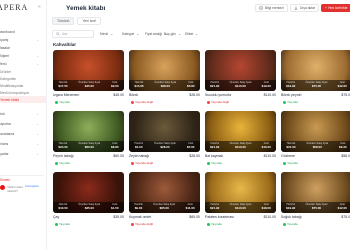  Describe the element at coordinates (22, 123) in the screenshot. I see `sidebar-item: Raporlar ⌄` at that location.